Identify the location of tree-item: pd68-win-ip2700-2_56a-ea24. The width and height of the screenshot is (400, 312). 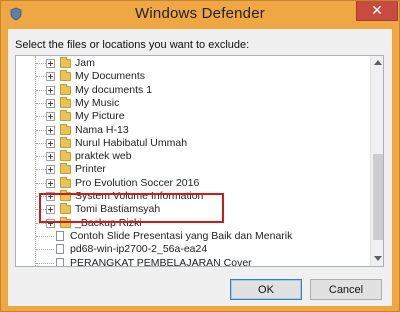
(193, 249).